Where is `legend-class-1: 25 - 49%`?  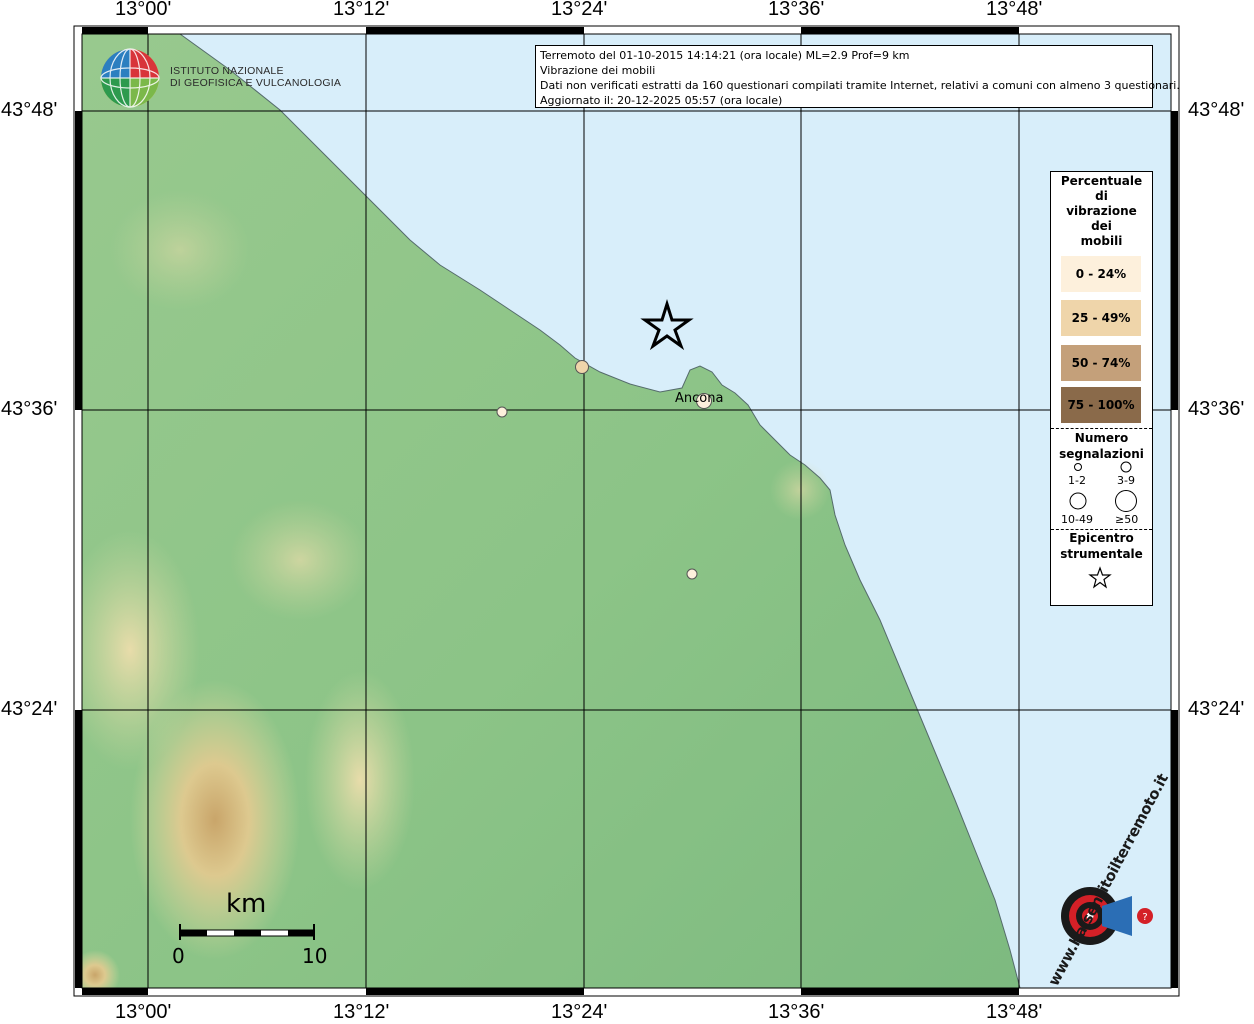 legend-class-1: 25 - 49% is located at coordinates (1101, 318).